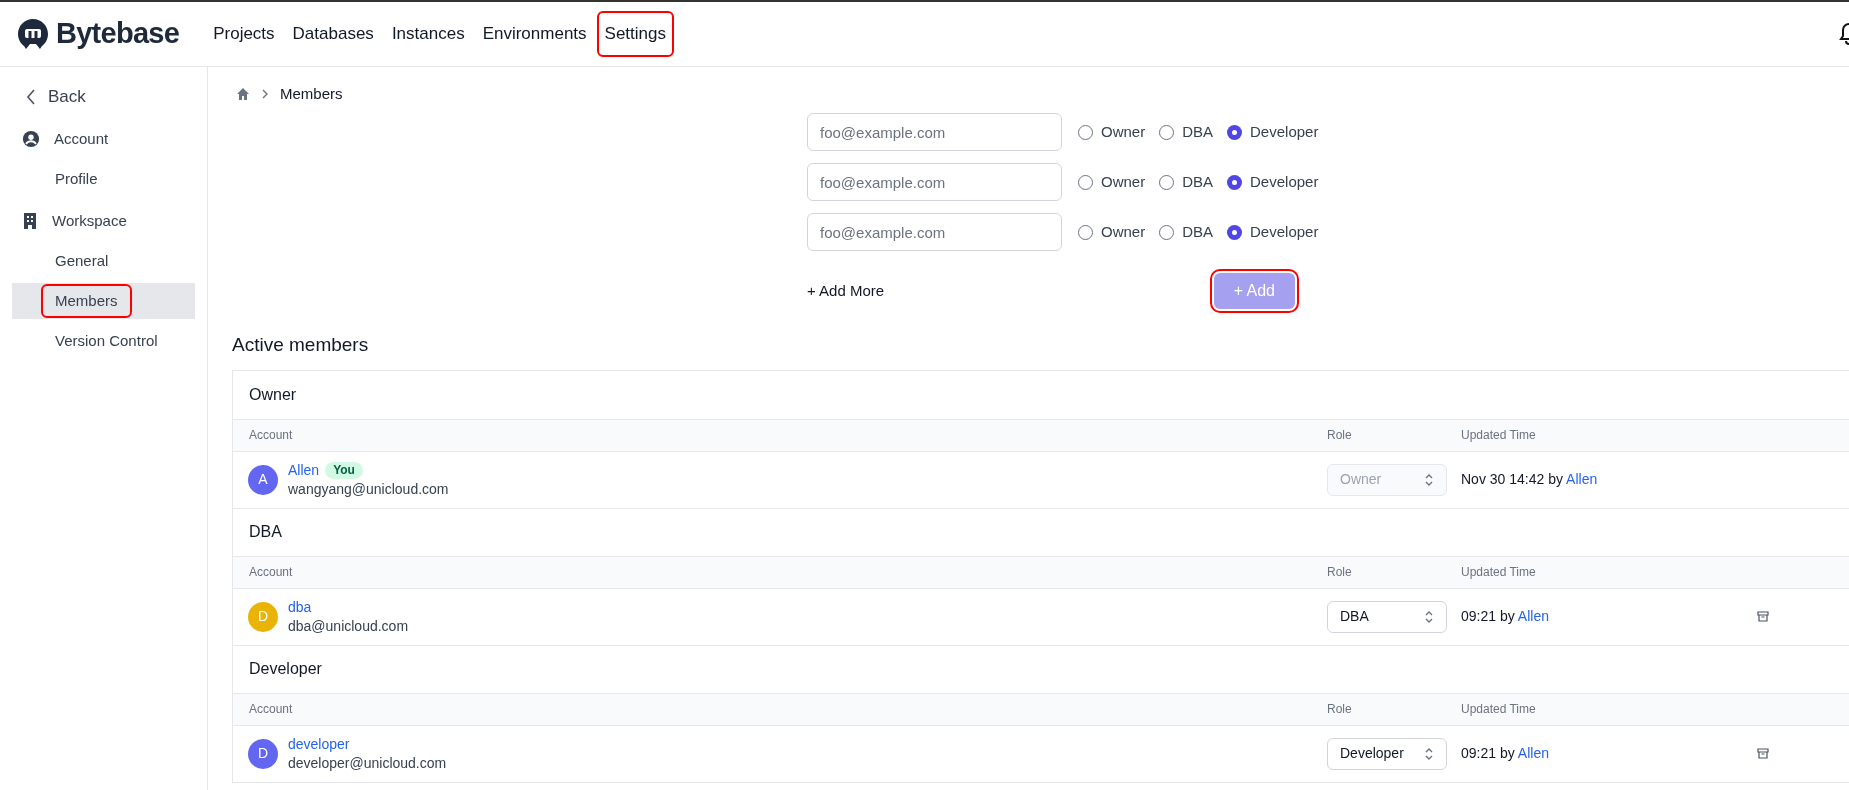  I want to click on add-more-link: + Add More, so click(846, 291).